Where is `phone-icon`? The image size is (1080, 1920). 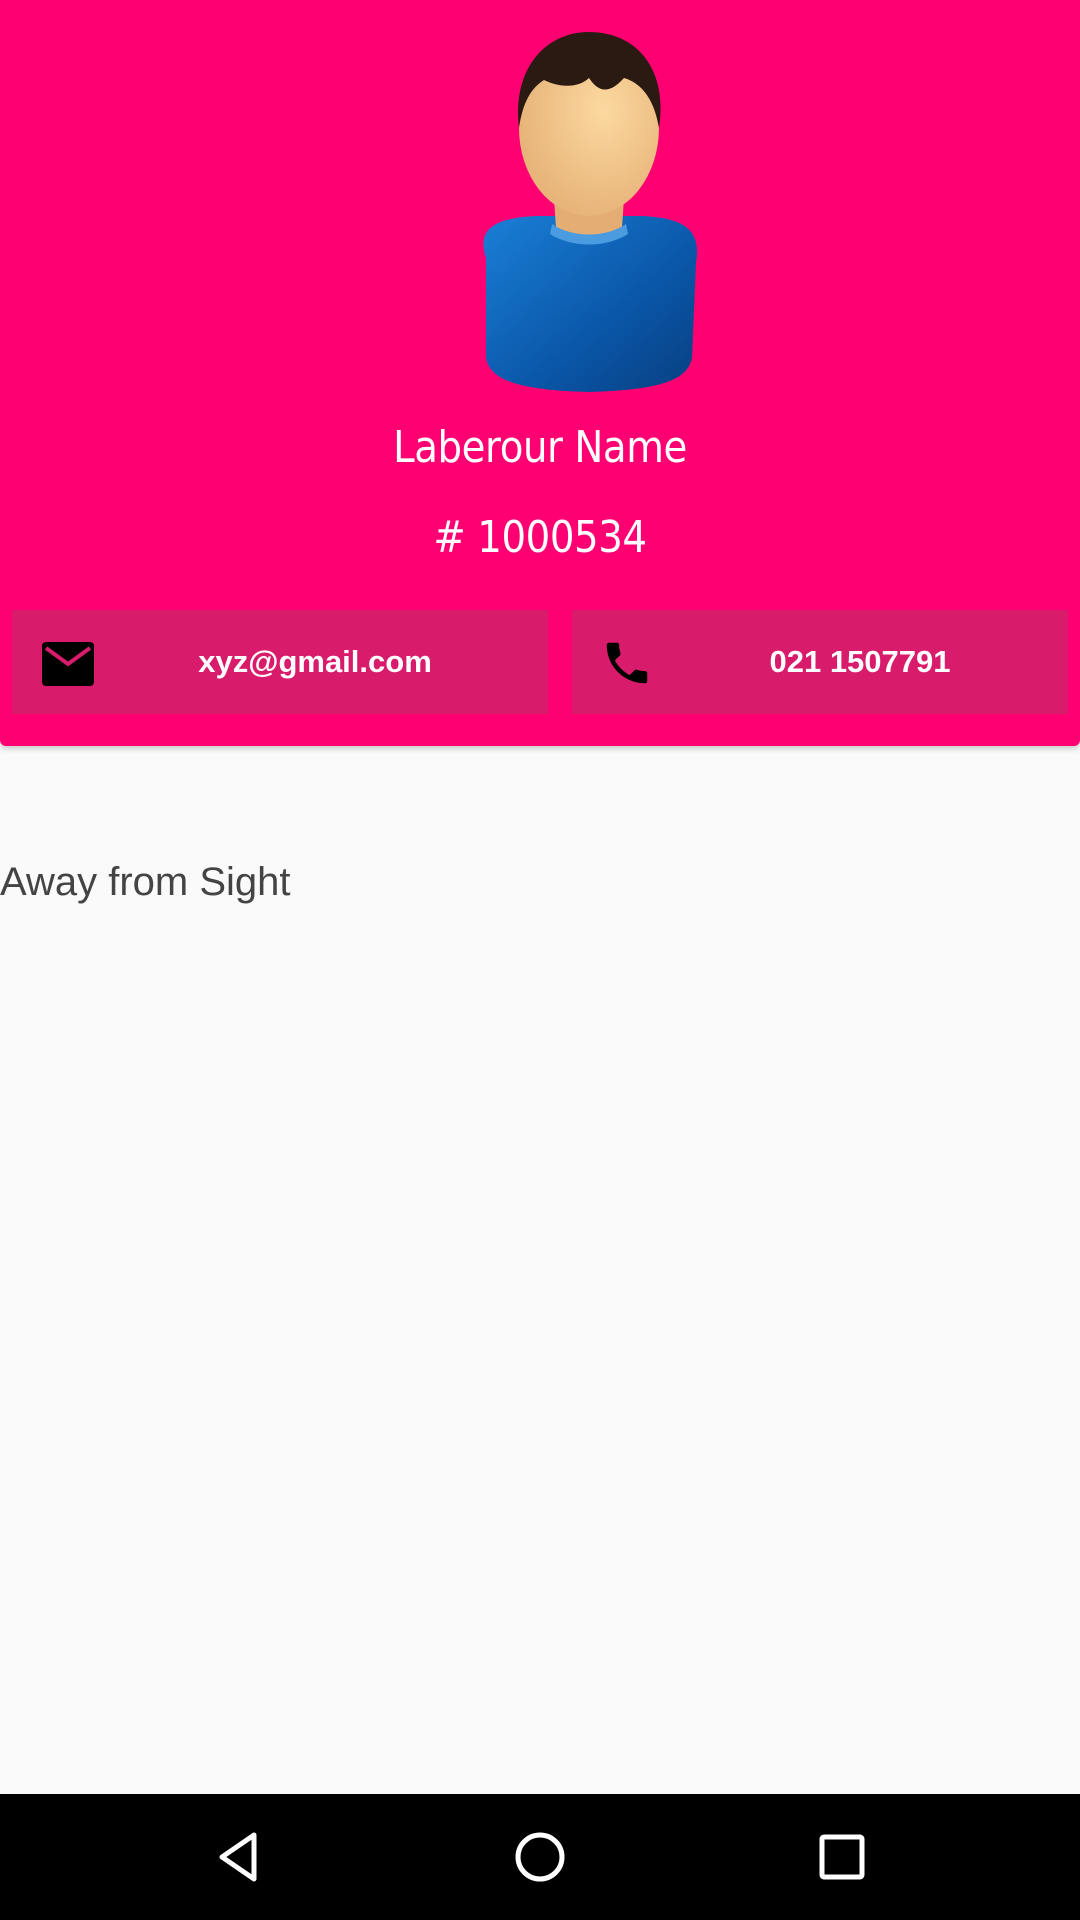 phone-icon is located at coordinates (627, 663).